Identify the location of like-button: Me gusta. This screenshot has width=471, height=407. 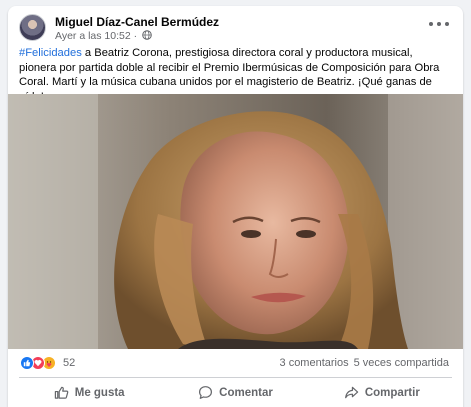
(89, 392).